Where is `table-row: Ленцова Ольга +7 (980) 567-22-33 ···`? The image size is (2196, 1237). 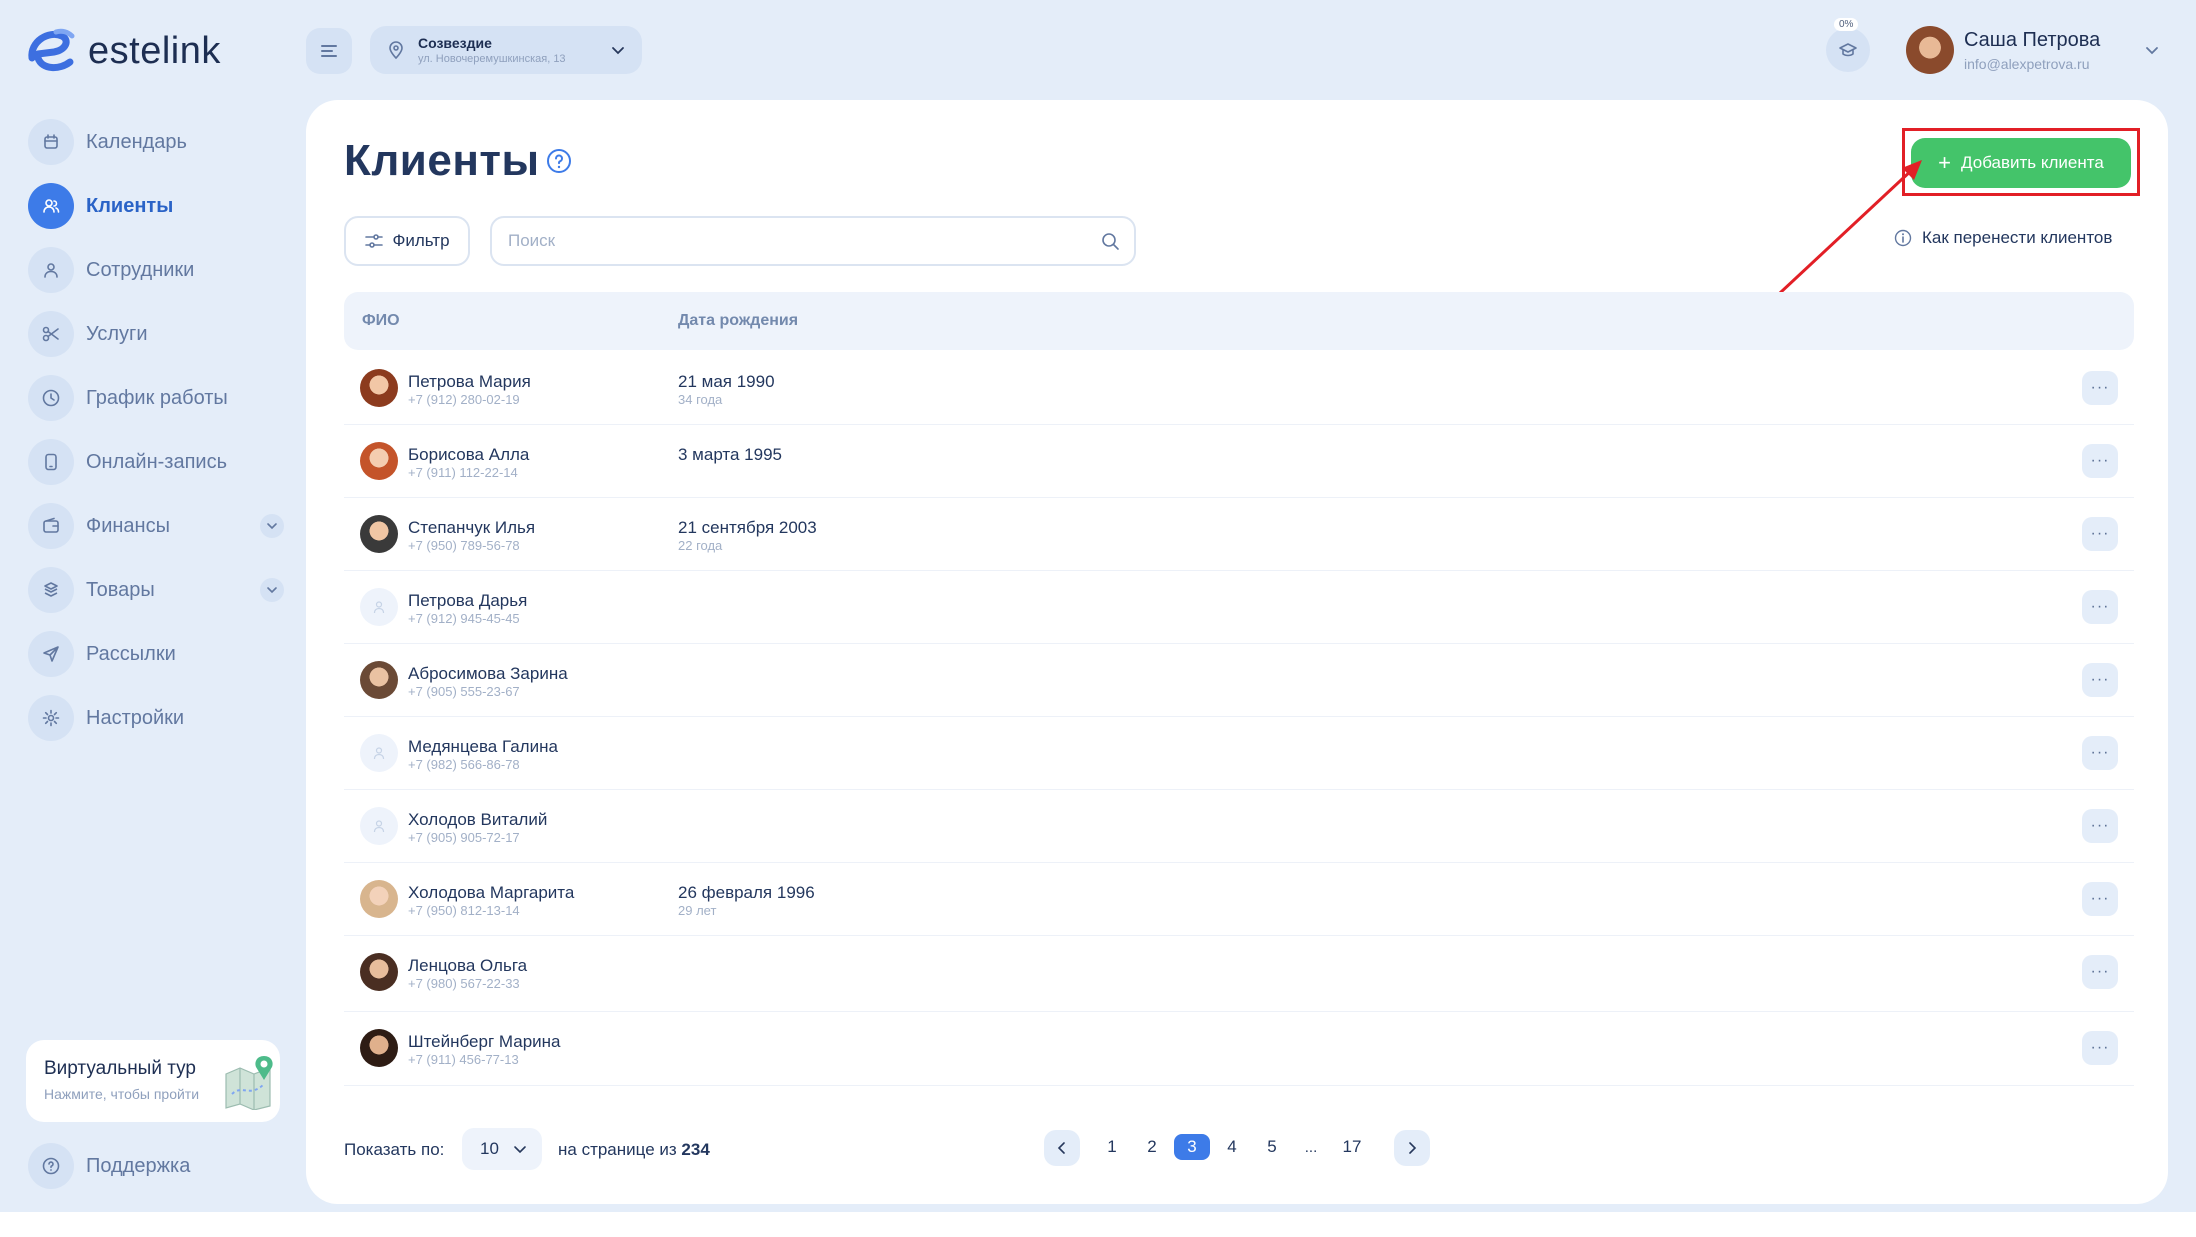
table-row: Ленцова Ольга +7 (980) 567-22-33 ··· is located at coordinates (1239, 974).